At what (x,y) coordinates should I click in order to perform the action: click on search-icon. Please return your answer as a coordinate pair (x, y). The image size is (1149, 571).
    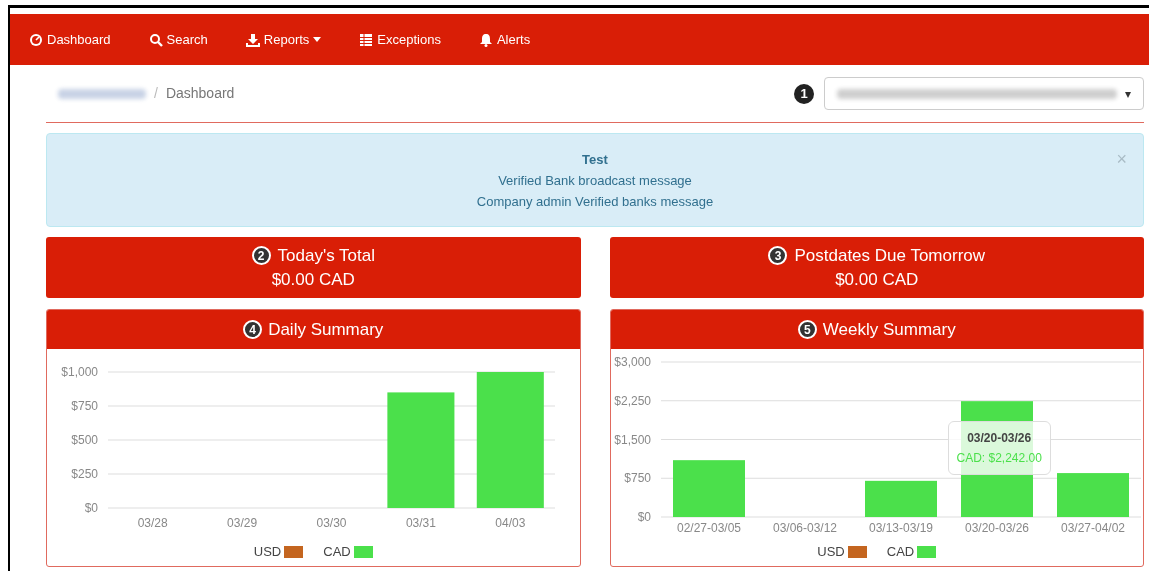
    Looking at the image, I should click on (155, 39).